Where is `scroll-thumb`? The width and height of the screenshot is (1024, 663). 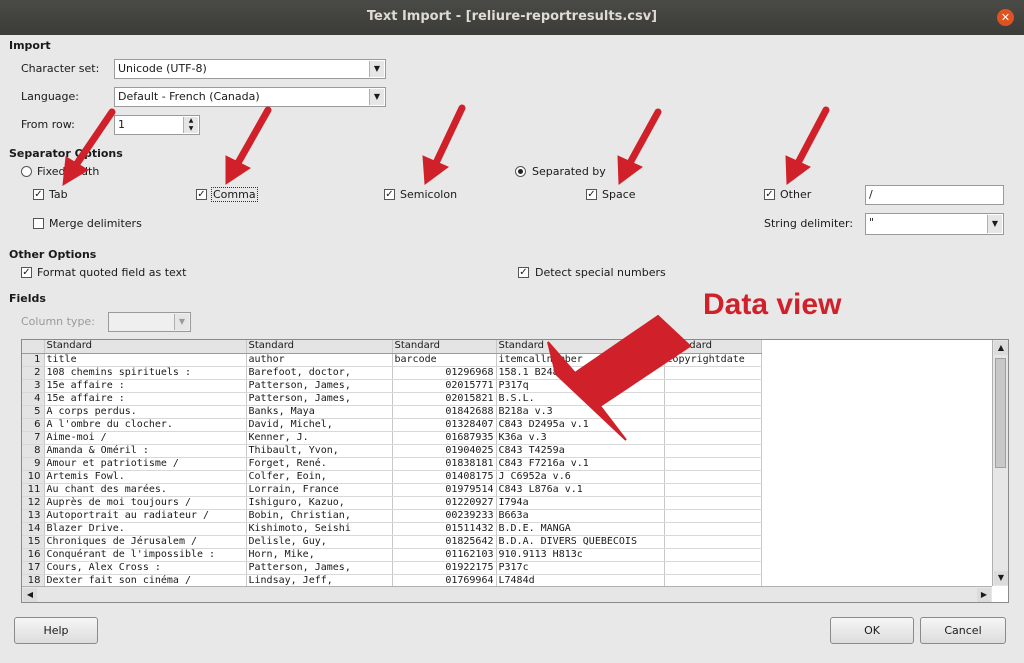
scroll-thumb is located at coordinates (1000, 413).